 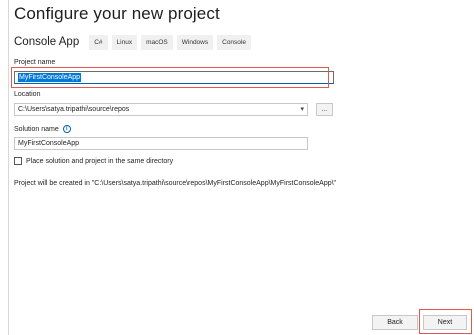 I want to click on back-button: Back, so click(x=395, y=322).